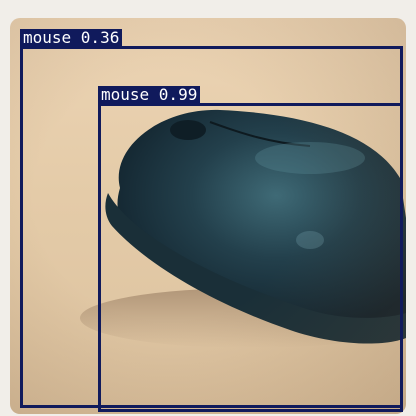 This screenshot has height=416, width=416. What do you see at coordinates (71, 38) in the screenshot?
I see `detection-label-mouse-1: mouse 0.36` at bounding box center [71, 38].